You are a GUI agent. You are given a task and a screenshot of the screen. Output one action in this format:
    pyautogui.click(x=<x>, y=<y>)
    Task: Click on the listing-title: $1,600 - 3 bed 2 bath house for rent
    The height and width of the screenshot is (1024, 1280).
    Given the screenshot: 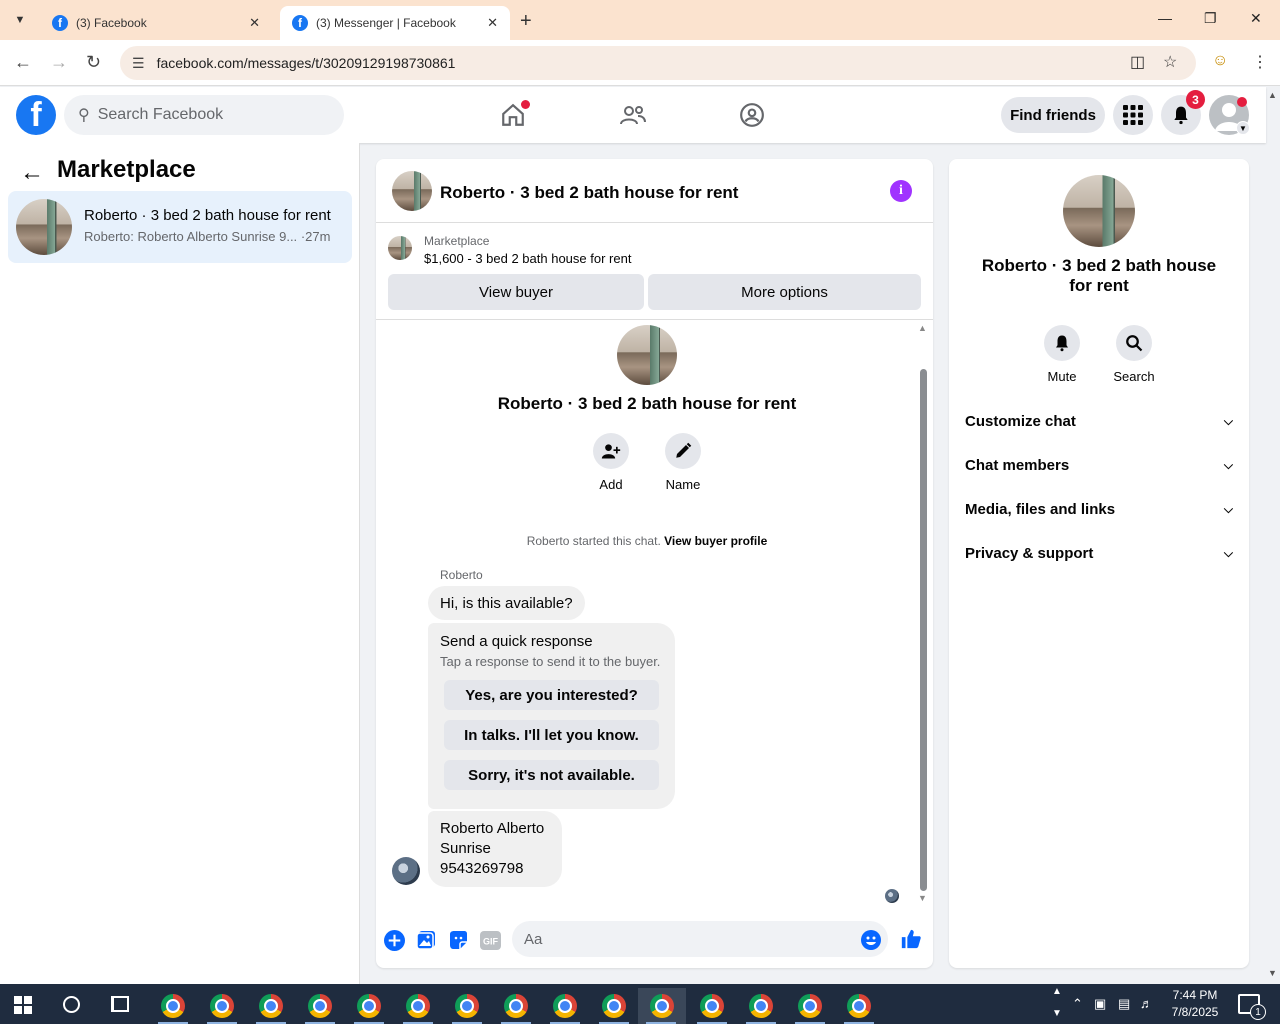 What is the action you would take?
    pyautogui.click(x=527, y=258)
    